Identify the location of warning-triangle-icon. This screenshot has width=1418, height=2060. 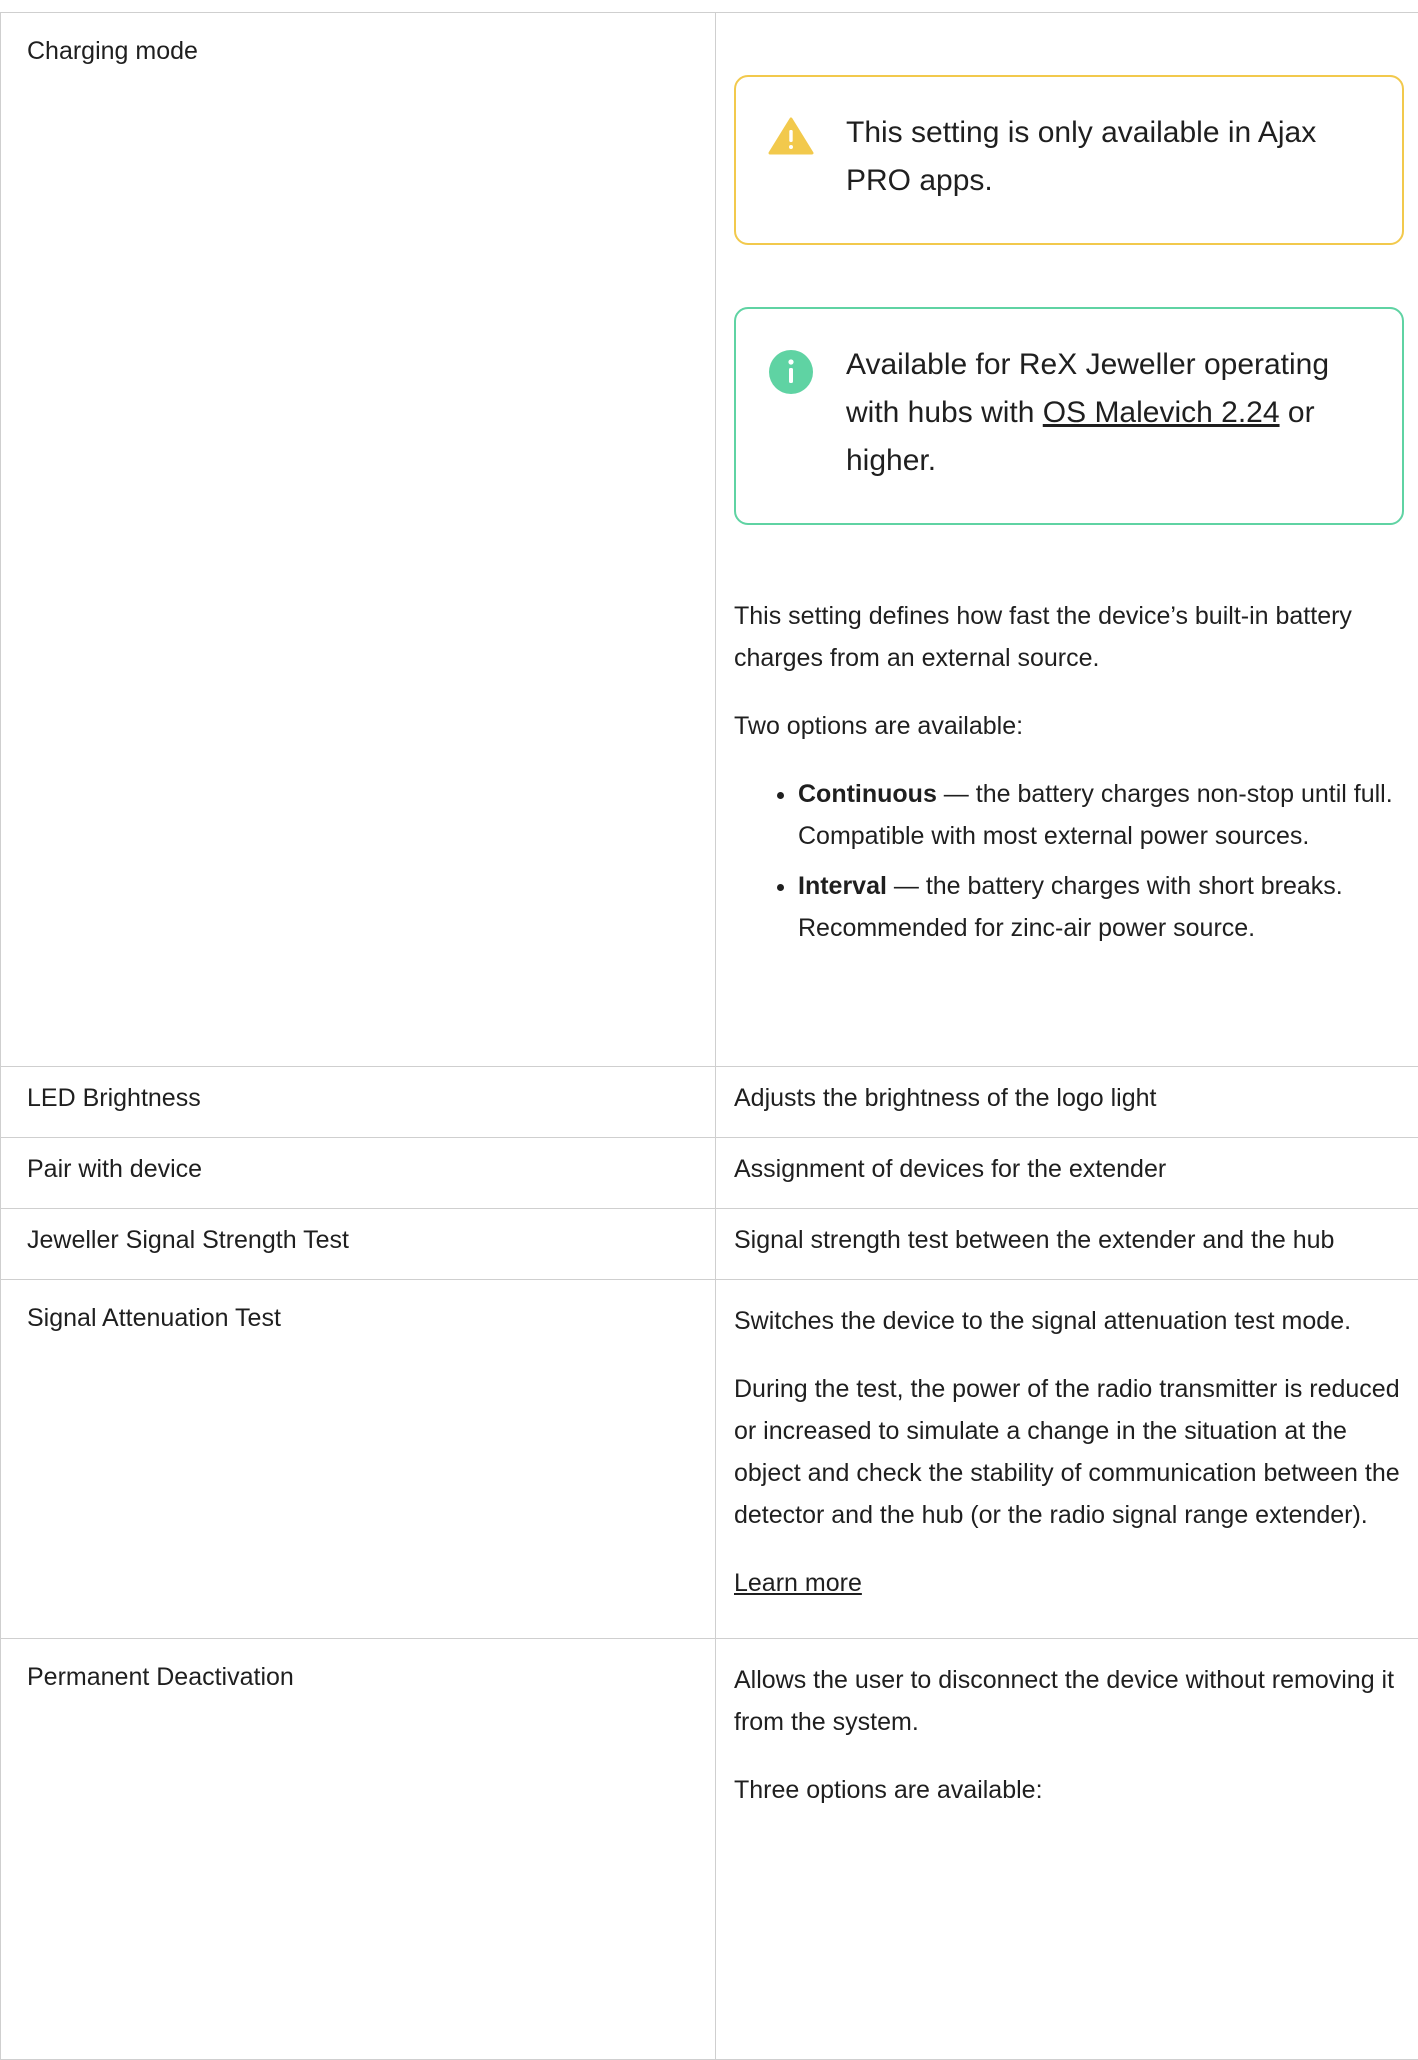
(792, 157).